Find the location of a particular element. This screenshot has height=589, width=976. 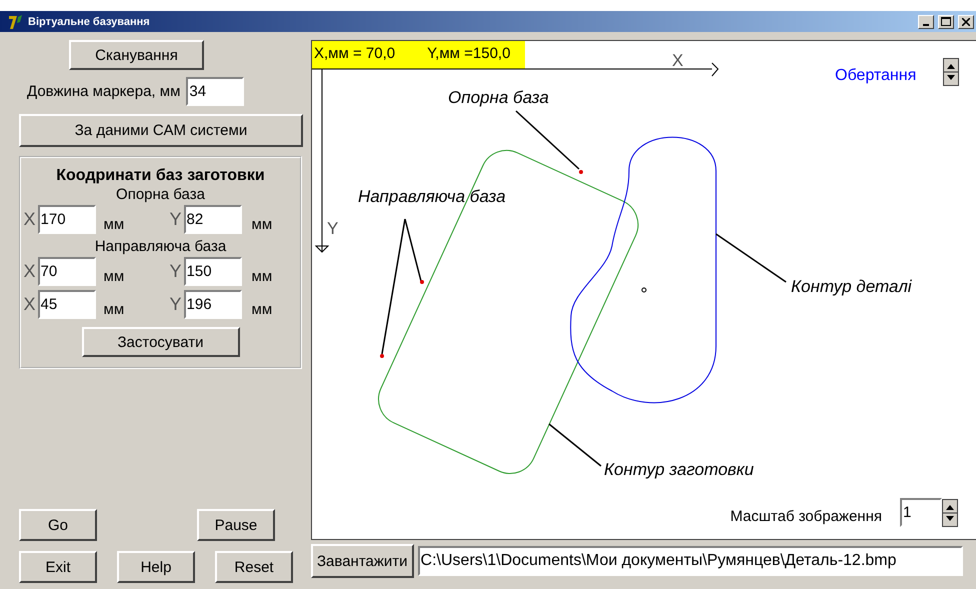

marker-length-field: 34 is located at coordinates (215, 91).